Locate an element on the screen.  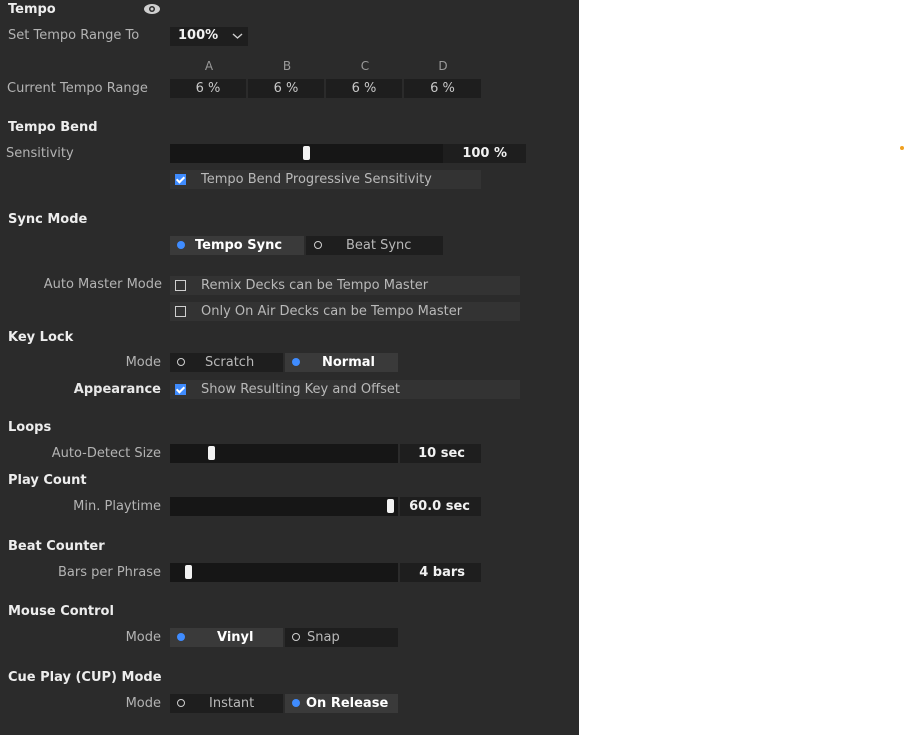
section-title-mouse-control: Mouse Control is located at coordinates (61, 611).